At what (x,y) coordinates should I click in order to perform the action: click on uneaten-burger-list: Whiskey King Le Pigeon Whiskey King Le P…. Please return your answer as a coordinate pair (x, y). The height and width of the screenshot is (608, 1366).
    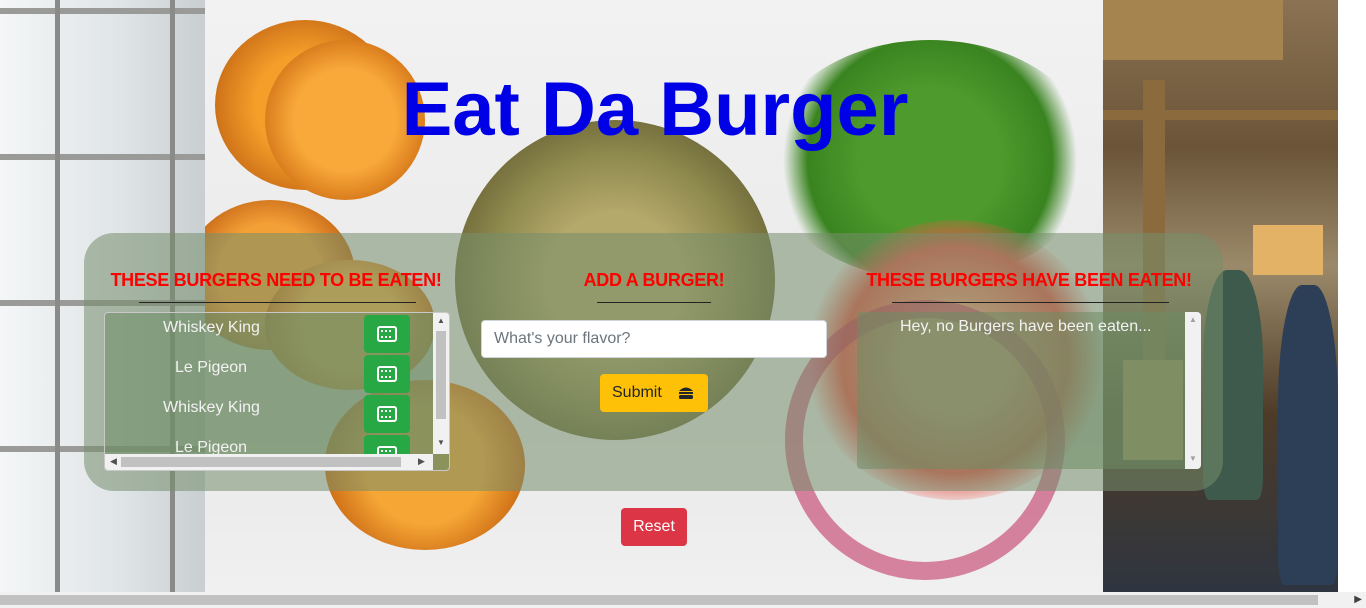
    Looking at the image, I should click on (277, 391).